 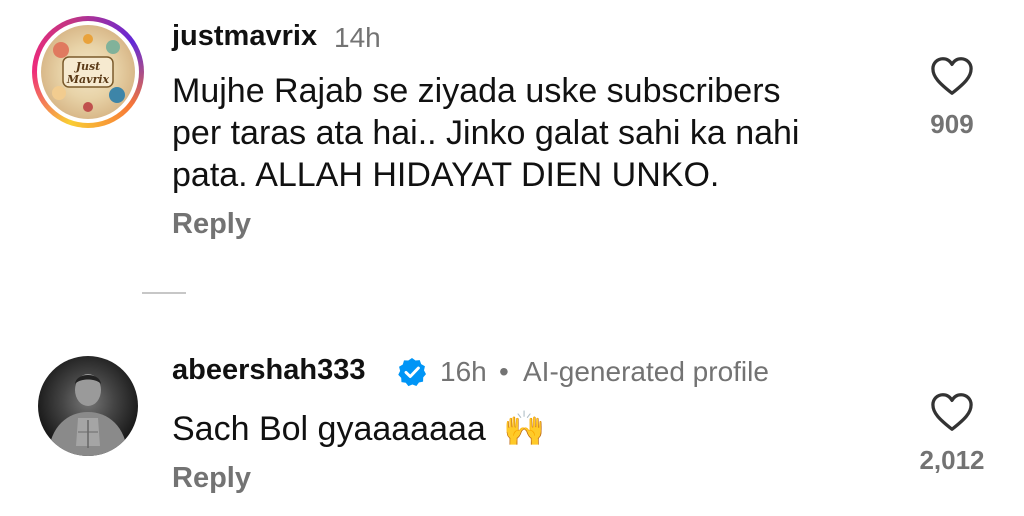 I want to click on avatar-logo-text-2: Mavrix, so click(x=88, y=79).